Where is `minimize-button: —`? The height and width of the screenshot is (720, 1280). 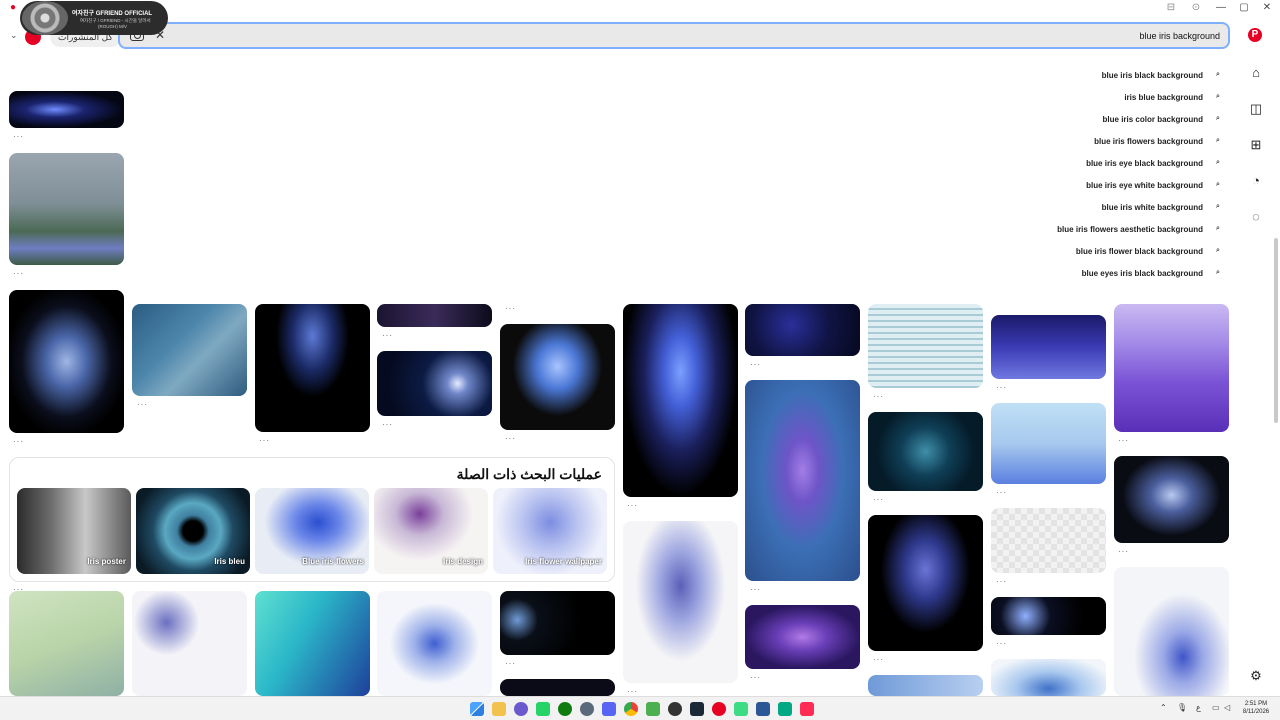
minimize-button: — is located at coordinates (1221, 7).